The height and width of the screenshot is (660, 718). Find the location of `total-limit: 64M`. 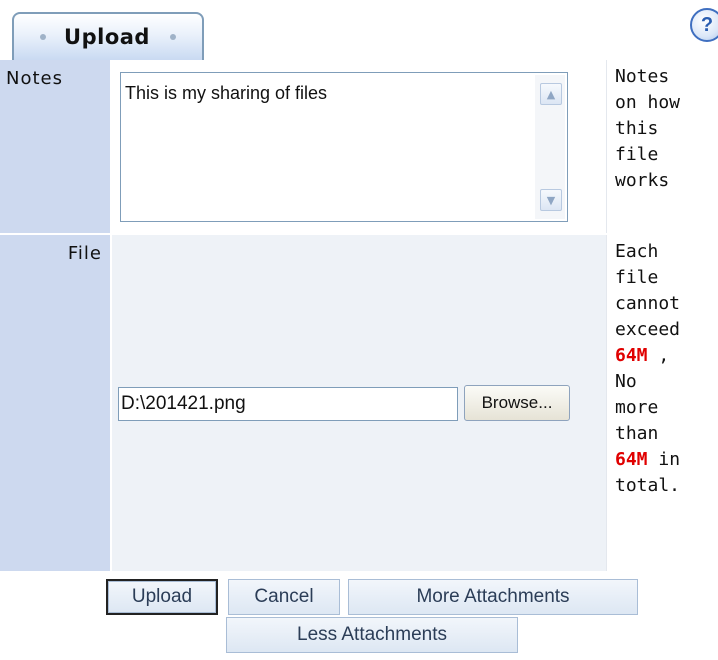

total-limit: 64M is located at coordinates (631, 459).